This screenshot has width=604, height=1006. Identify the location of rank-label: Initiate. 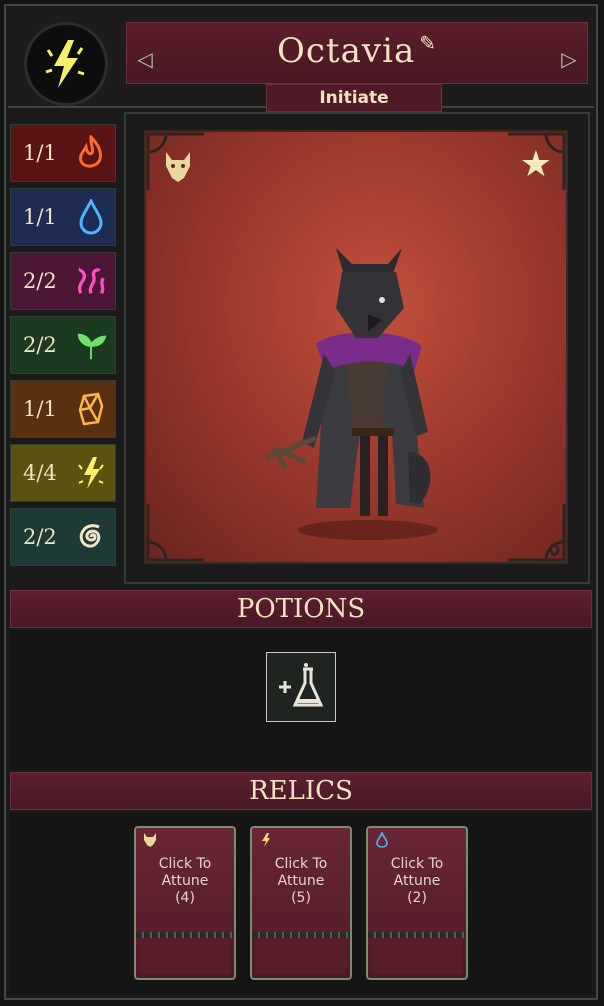
(354, 98).